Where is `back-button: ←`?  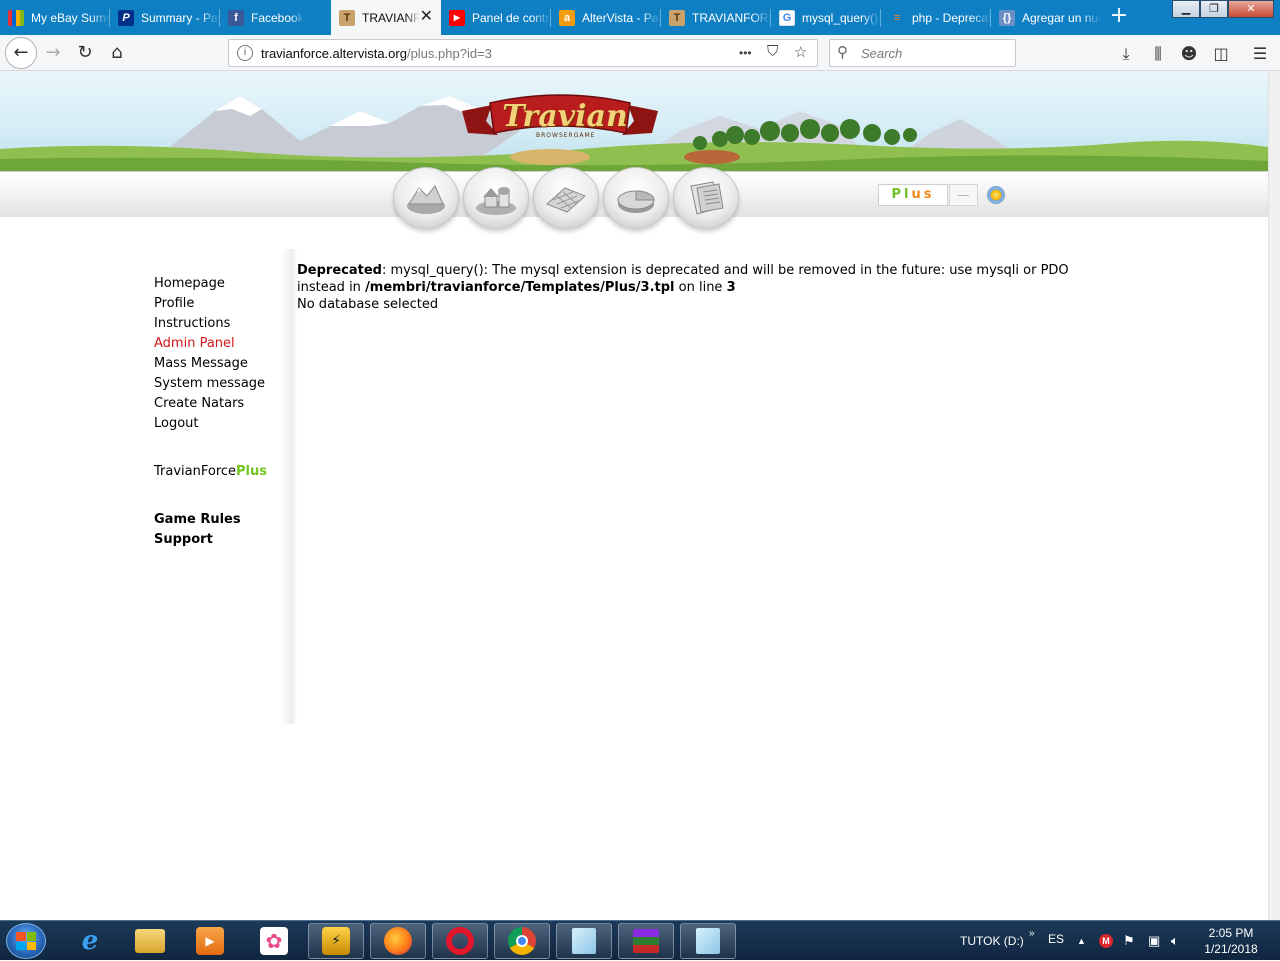
back-button: ← is located at coordinates (21, 53).